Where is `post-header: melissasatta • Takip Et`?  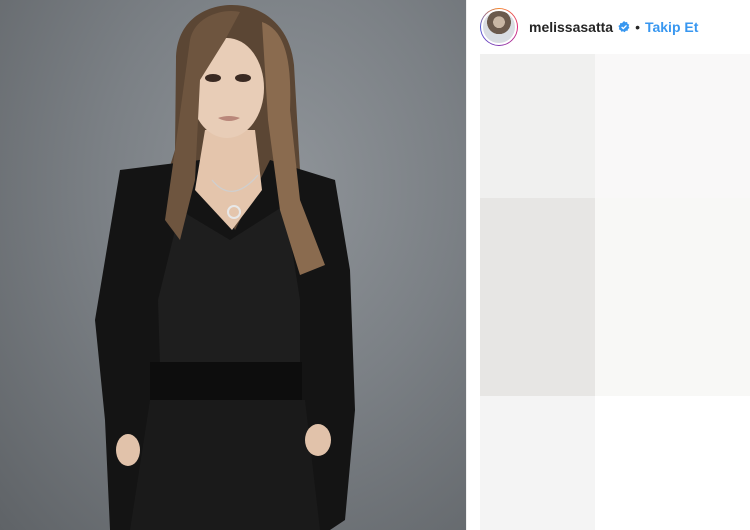
post-header: melissasatta • Takip Et is located at coordinates (608, 27).